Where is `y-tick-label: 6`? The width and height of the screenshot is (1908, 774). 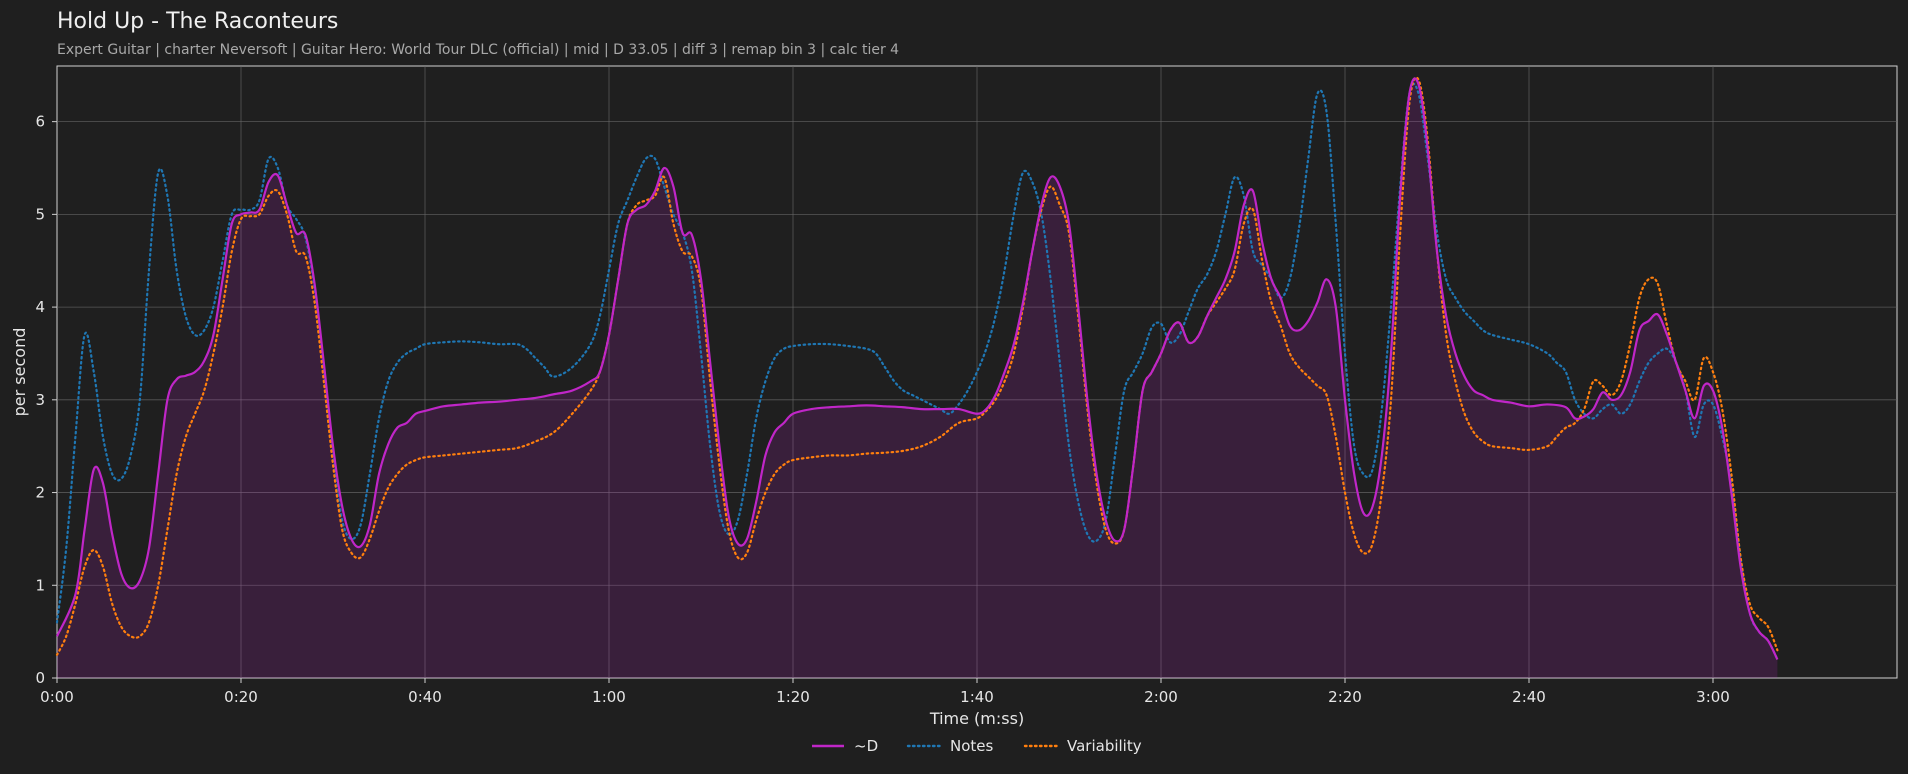 y-tick-label: 6 is located at coordinates (40, 122).